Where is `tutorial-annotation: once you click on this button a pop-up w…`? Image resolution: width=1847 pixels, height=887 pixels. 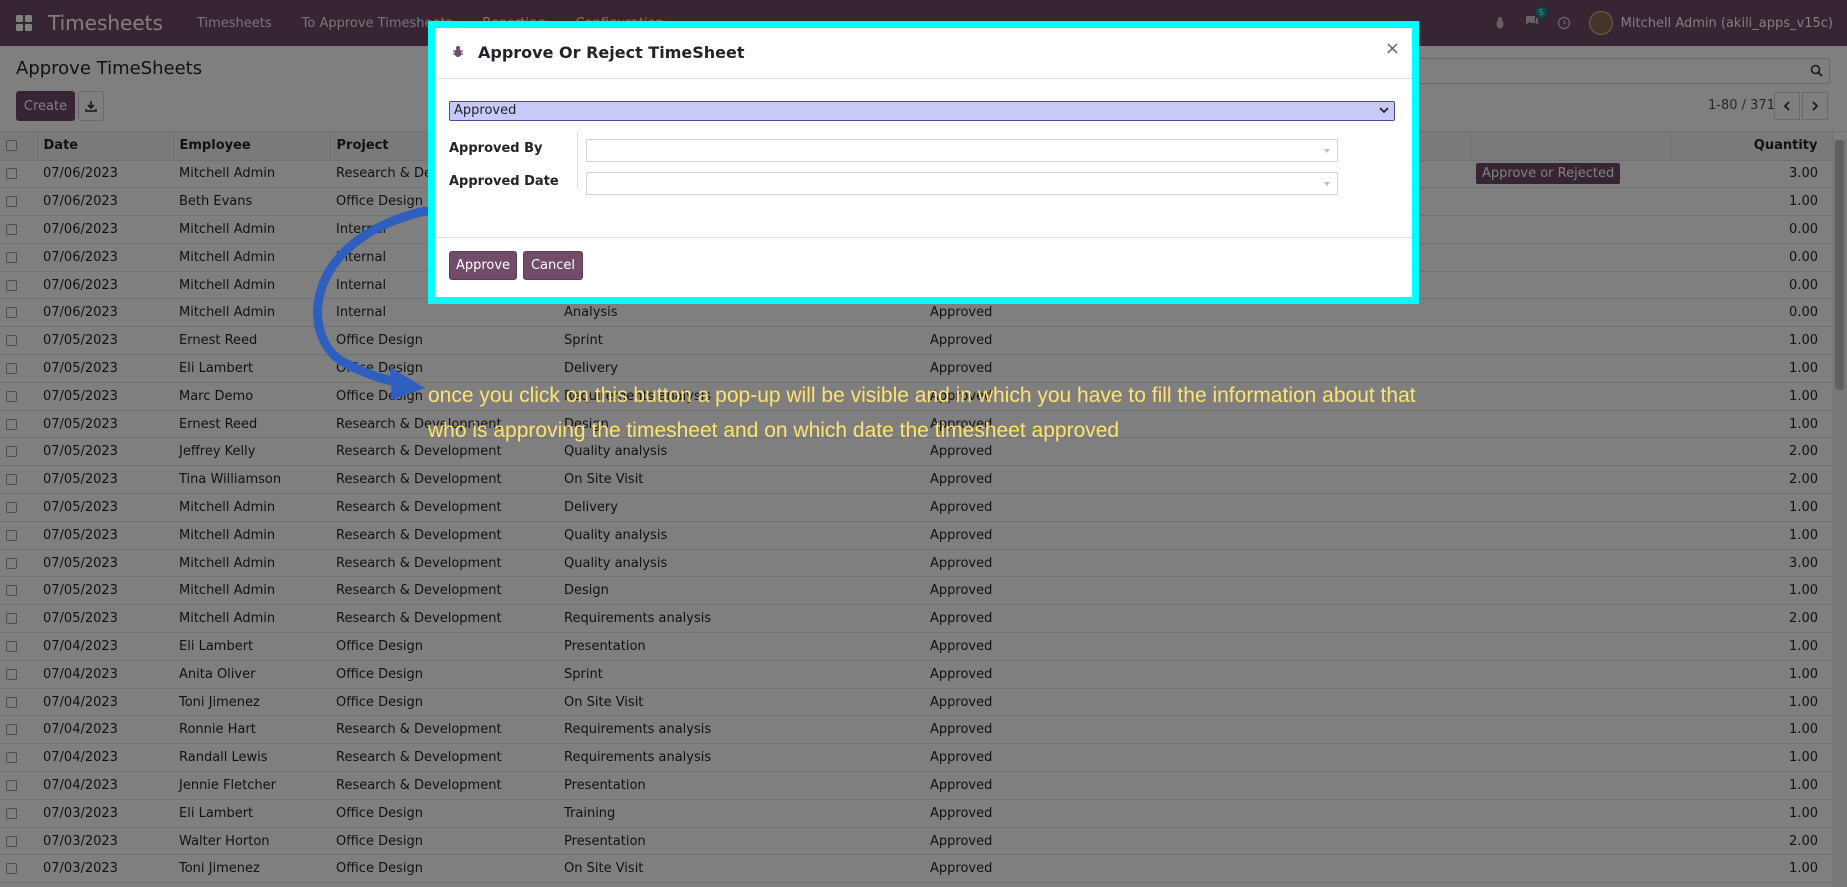
tutorial-annotation: once you click on this button a pop-up w… is located at coordinates (1018, 413).